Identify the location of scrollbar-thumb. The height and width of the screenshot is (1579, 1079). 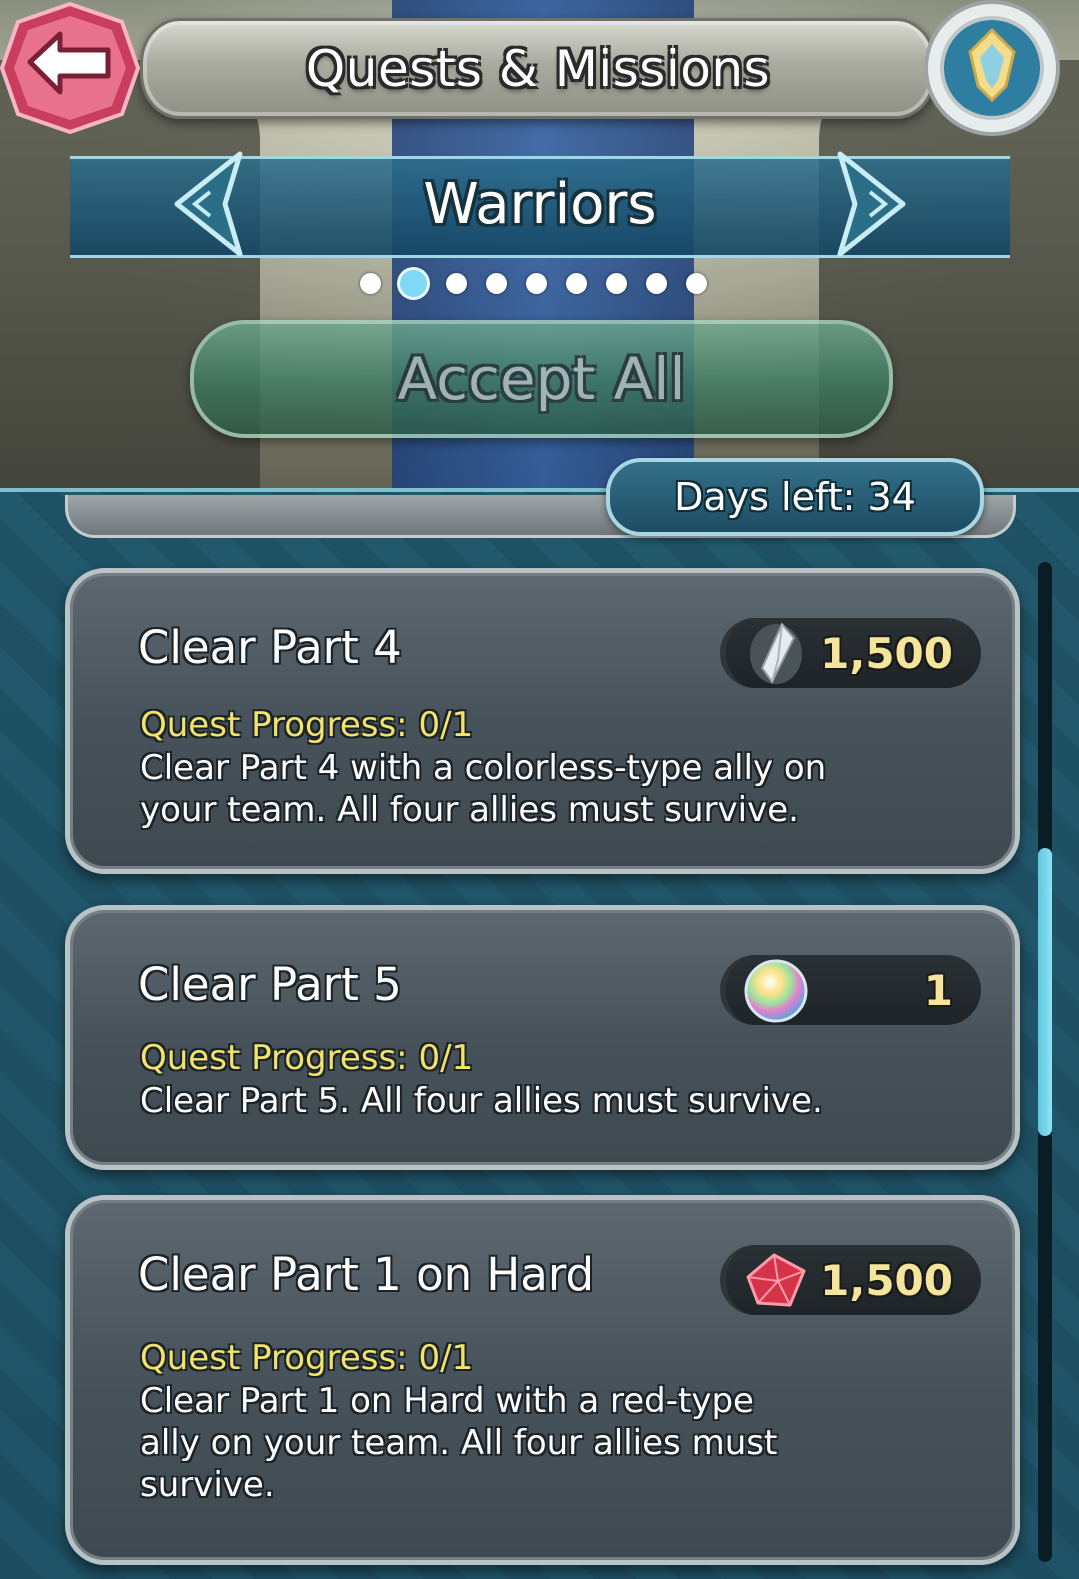
(1045, 992).